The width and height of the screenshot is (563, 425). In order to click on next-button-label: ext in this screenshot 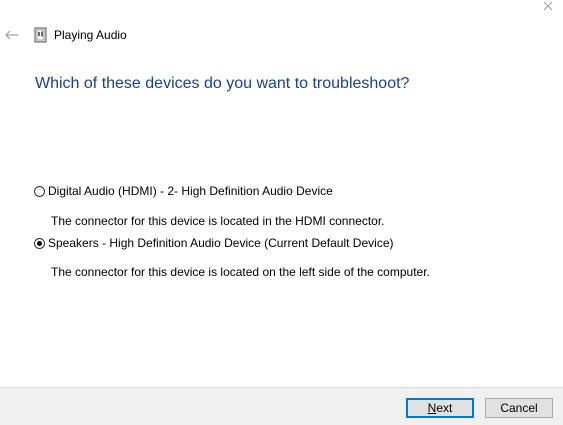, I will do `click(444, 408)`.